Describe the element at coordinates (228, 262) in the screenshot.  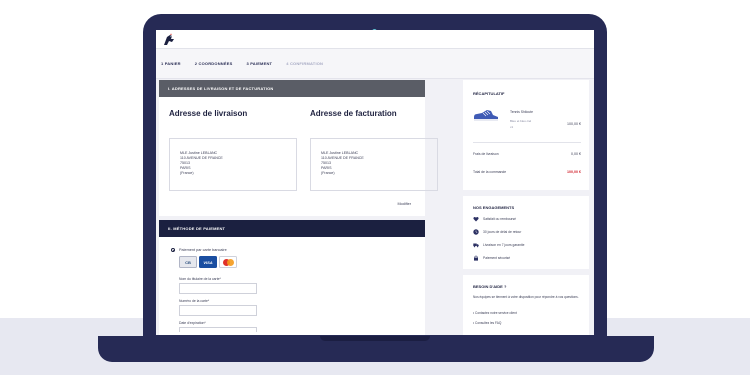
I see `mastercard-icon` at that location.